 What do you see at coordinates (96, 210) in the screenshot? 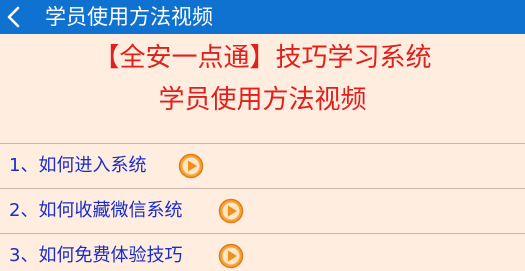
I see `video-label: 2、如何收藏微信系统` at bounding box center [96, 210].